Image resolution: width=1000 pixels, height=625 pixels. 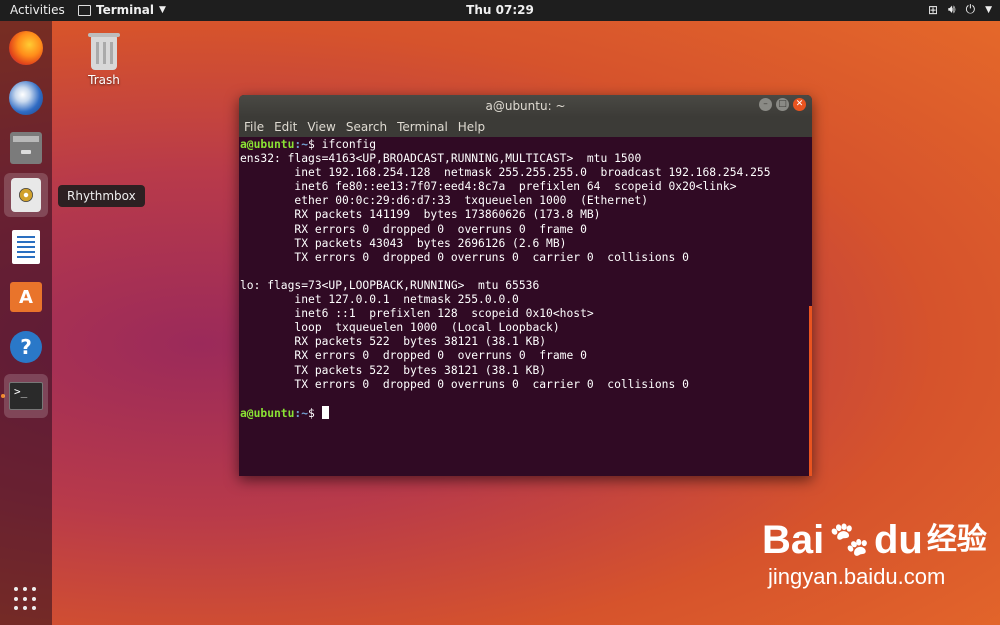 What do you see at coordinates (101, 196) in the screenshot?
I see `dock-tooltip: Rhythmbox` at bounding box center [101, 196].